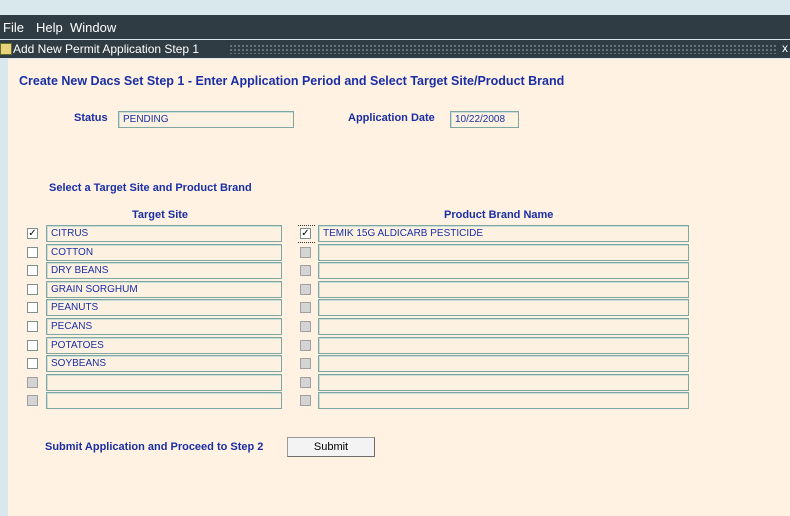 This screenshot has height=516, width=790. I want to click on application-date-field: 10/22/2008, so click(484, 119).